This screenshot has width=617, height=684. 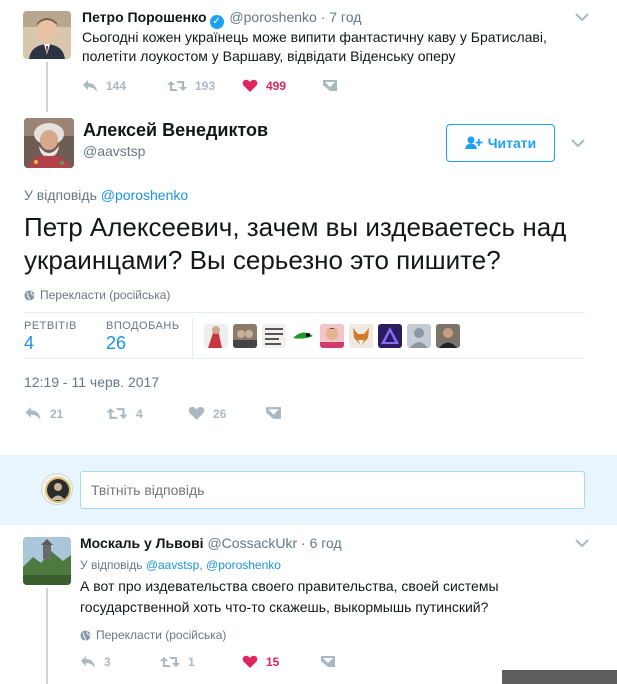 What do you see at coordinates (139, 413) in the screenshot?
I see `retweet-count: 4` at bounding box center [139, 413].